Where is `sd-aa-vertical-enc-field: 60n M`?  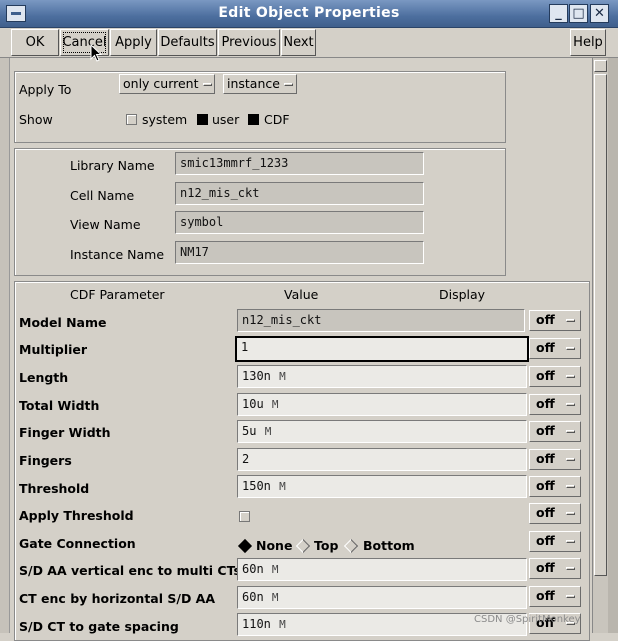 sd-aa-vertical-enc-field: 60n M is located at coordinates (382, 569).